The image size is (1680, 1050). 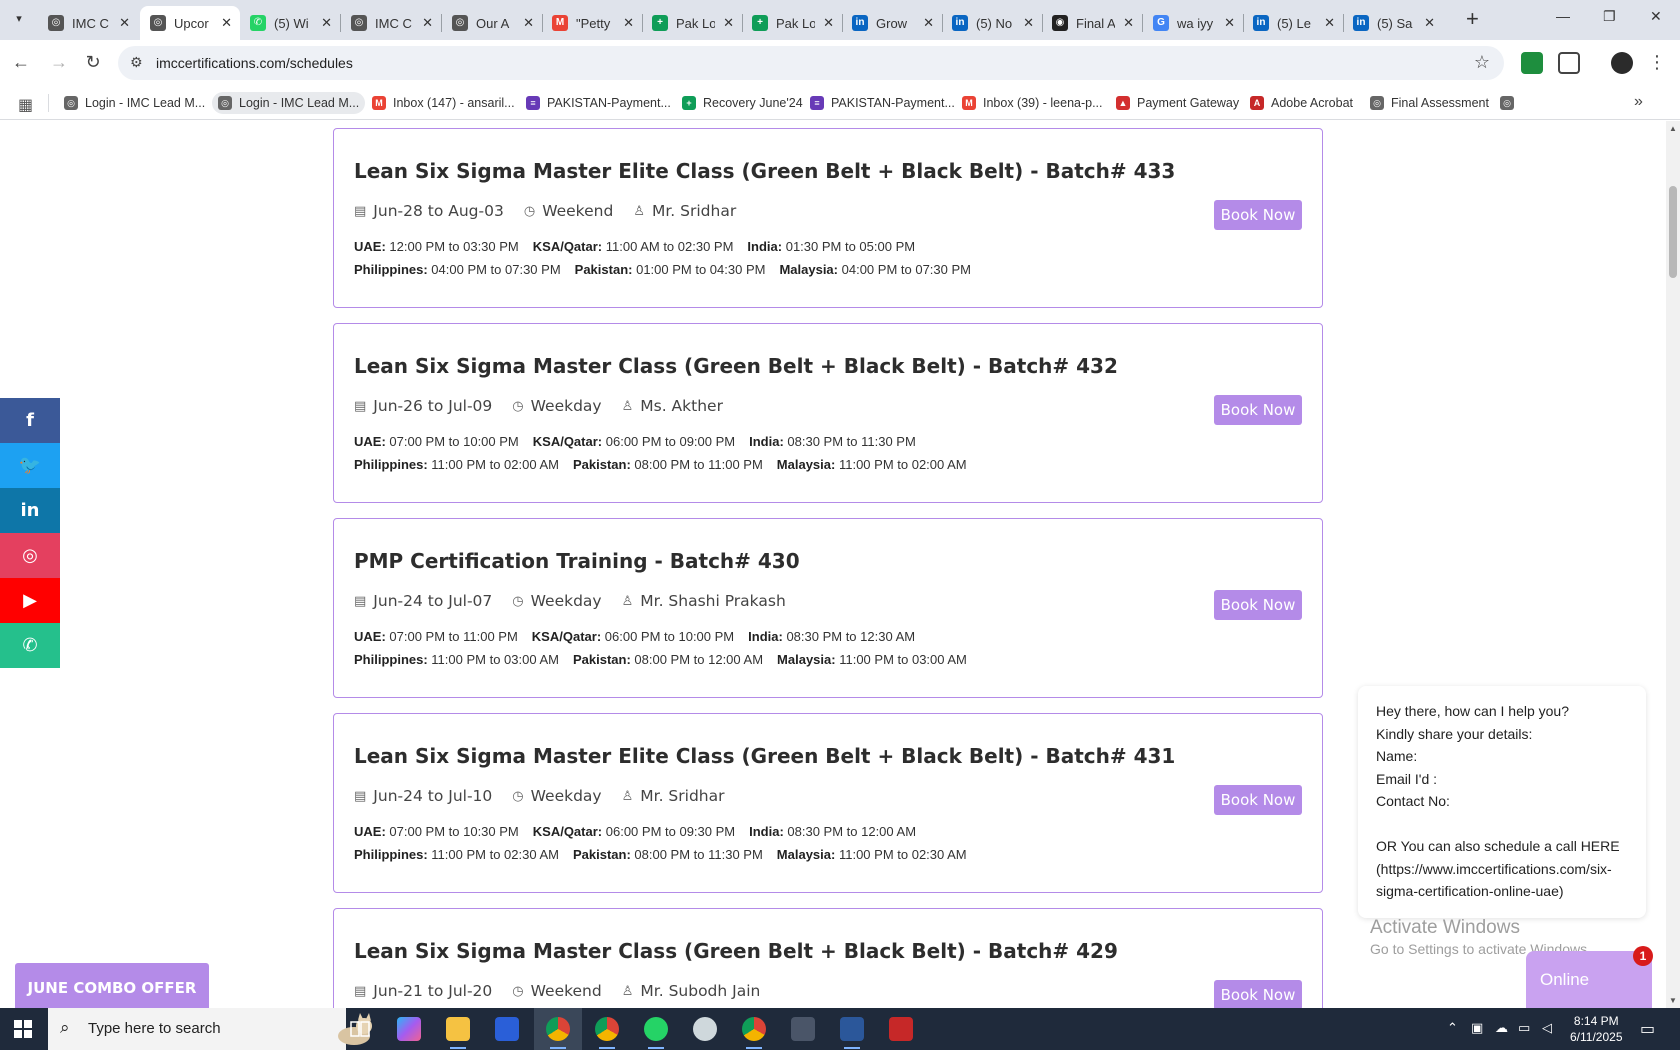 I want to click on url-text: imccertifications.com/schedules, so click(x=254, y=63).